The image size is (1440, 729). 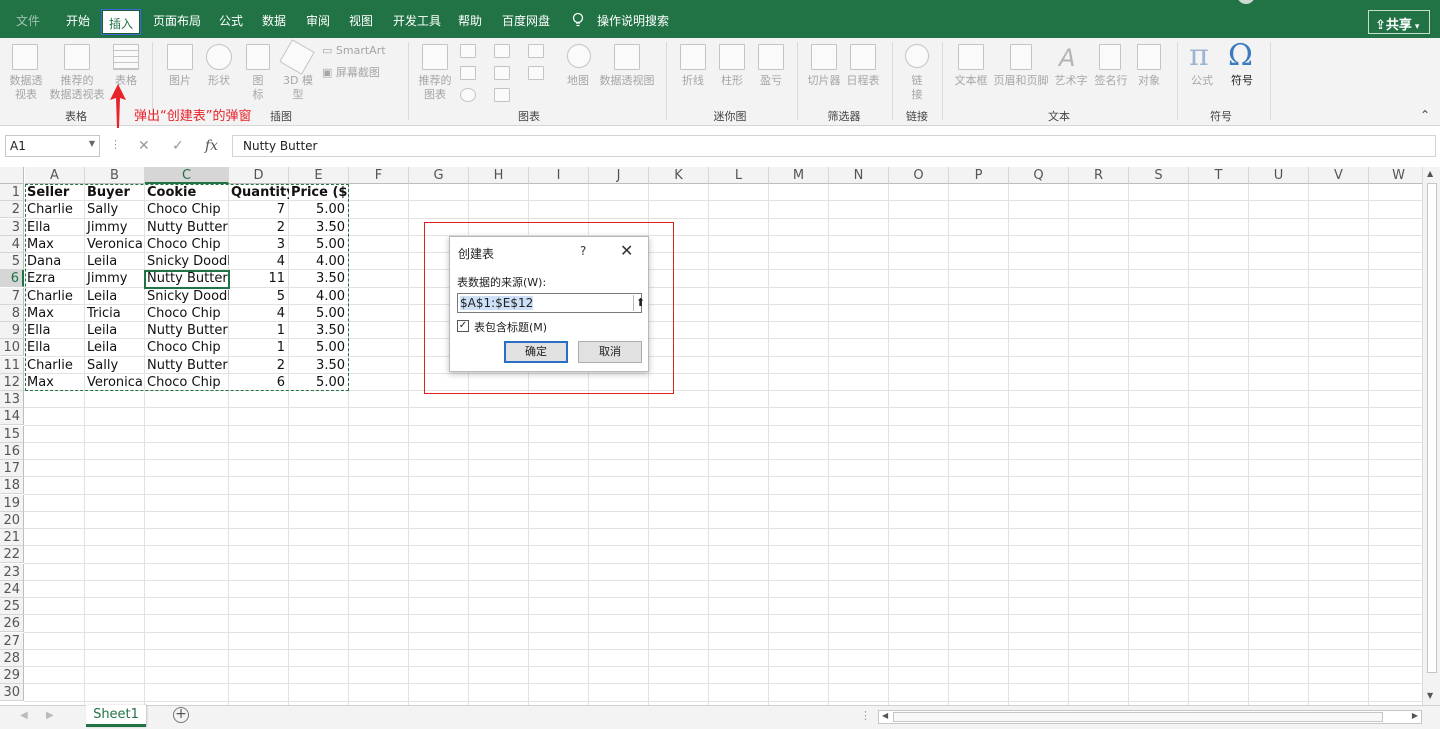 I want to click on textbox-button: 文本框, so click(x=971, y=81).